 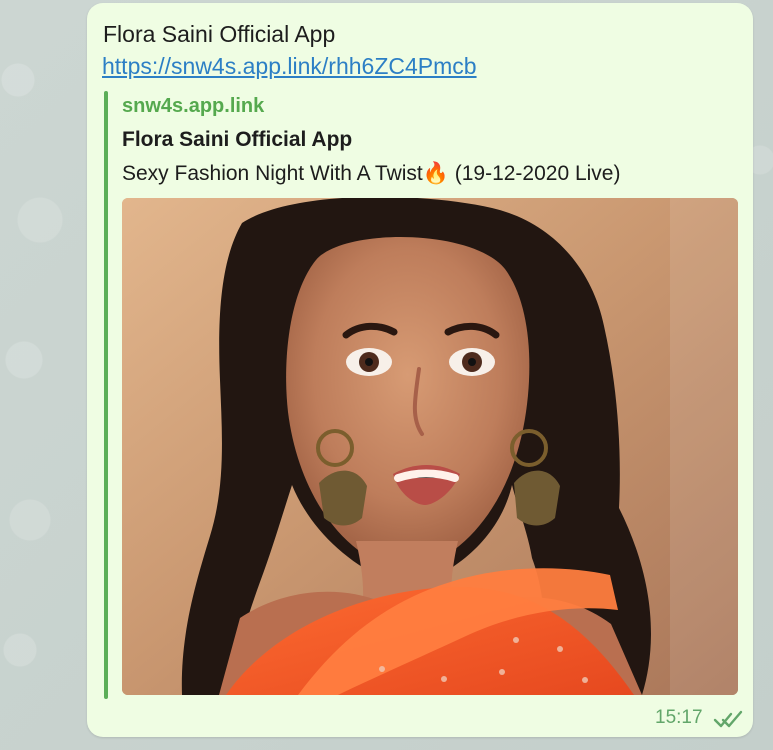 What do you see at coordinates (728, 719) in the screenshot?
I see `double-check-icon` at bounding box center [728, 719].